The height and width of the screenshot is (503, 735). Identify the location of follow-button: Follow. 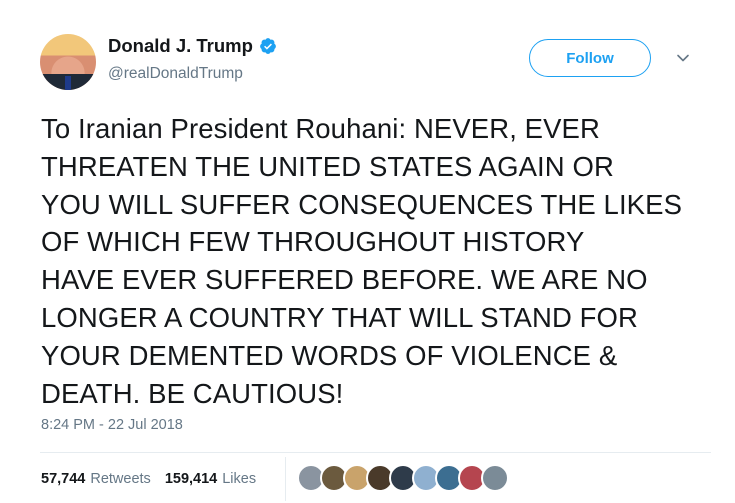
(590, 58).